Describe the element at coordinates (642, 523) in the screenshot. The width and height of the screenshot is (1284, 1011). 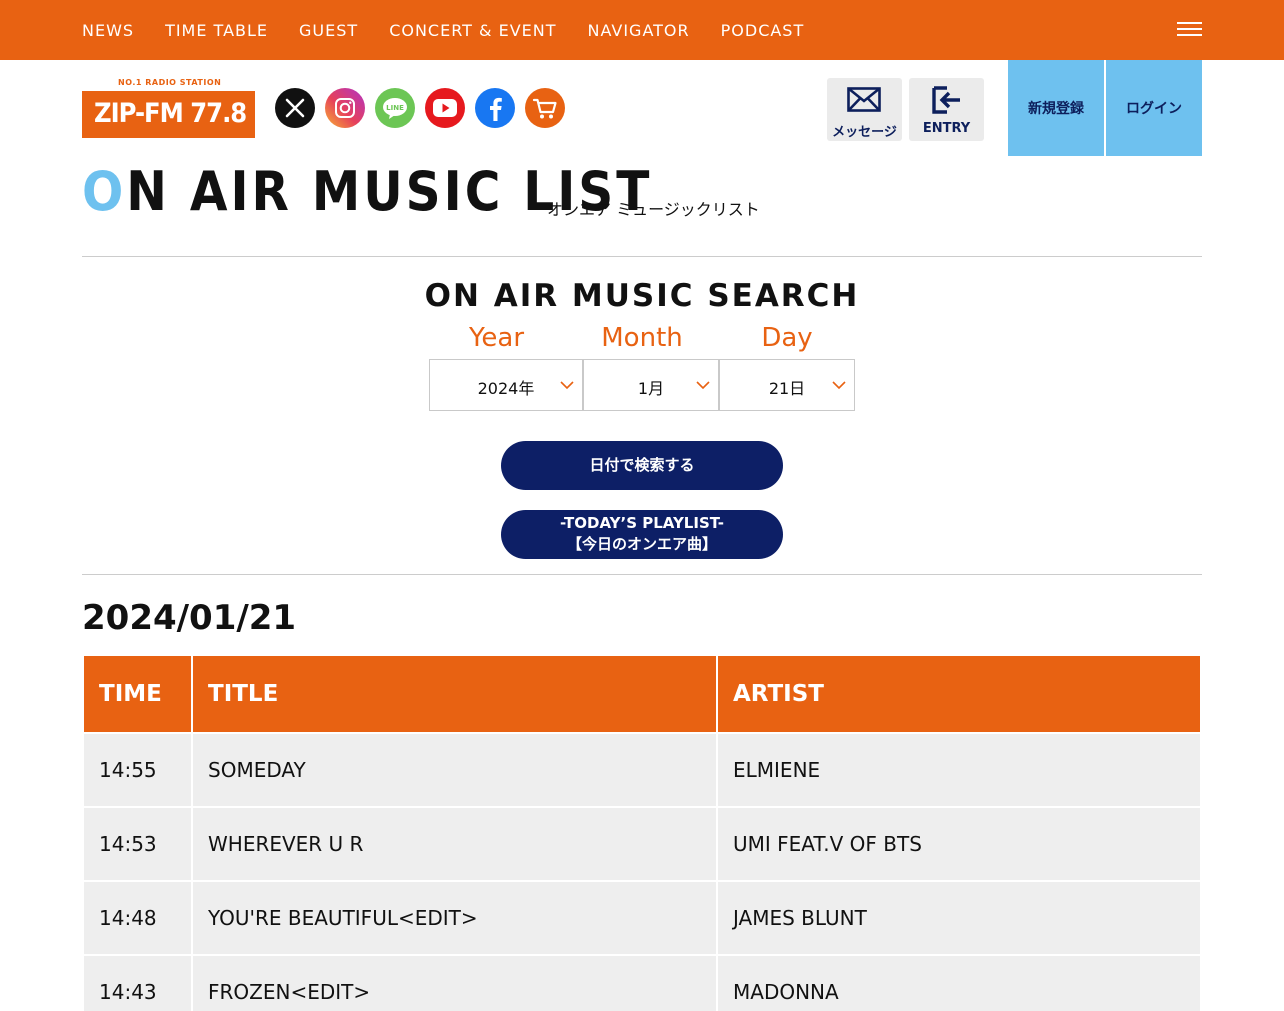
I see `todays-playlist-label: -TODAY’S PLAYLIST-` at that location.